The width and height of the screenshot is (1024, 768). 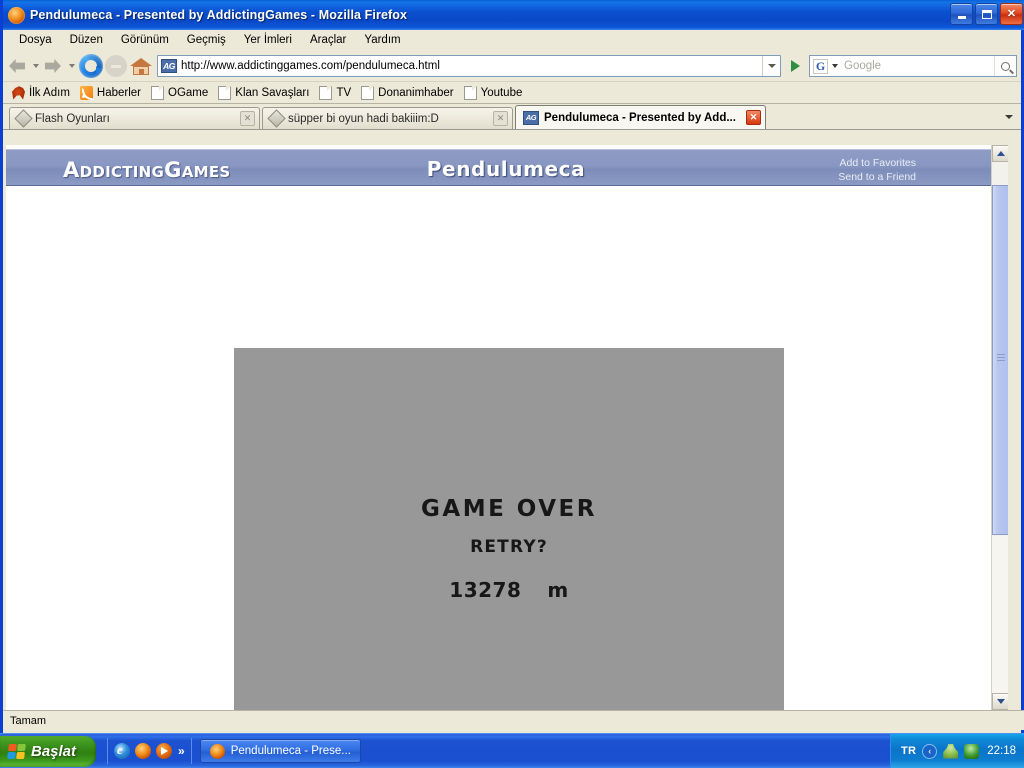 I want to click on bookmark-haberler: Haberler, so click(x=112, y=93).